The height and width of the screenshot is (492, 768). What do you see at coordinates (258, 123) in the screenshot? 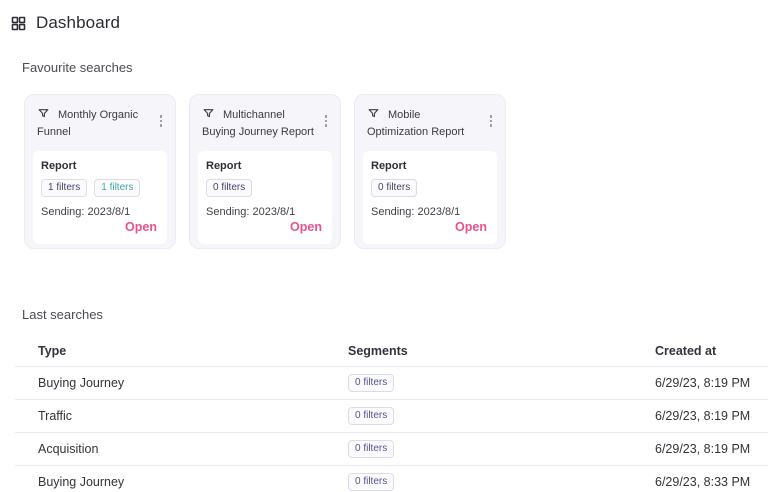
I see `card-title: Multichannel Buying Journey Report` at bounding box center [258, 123].